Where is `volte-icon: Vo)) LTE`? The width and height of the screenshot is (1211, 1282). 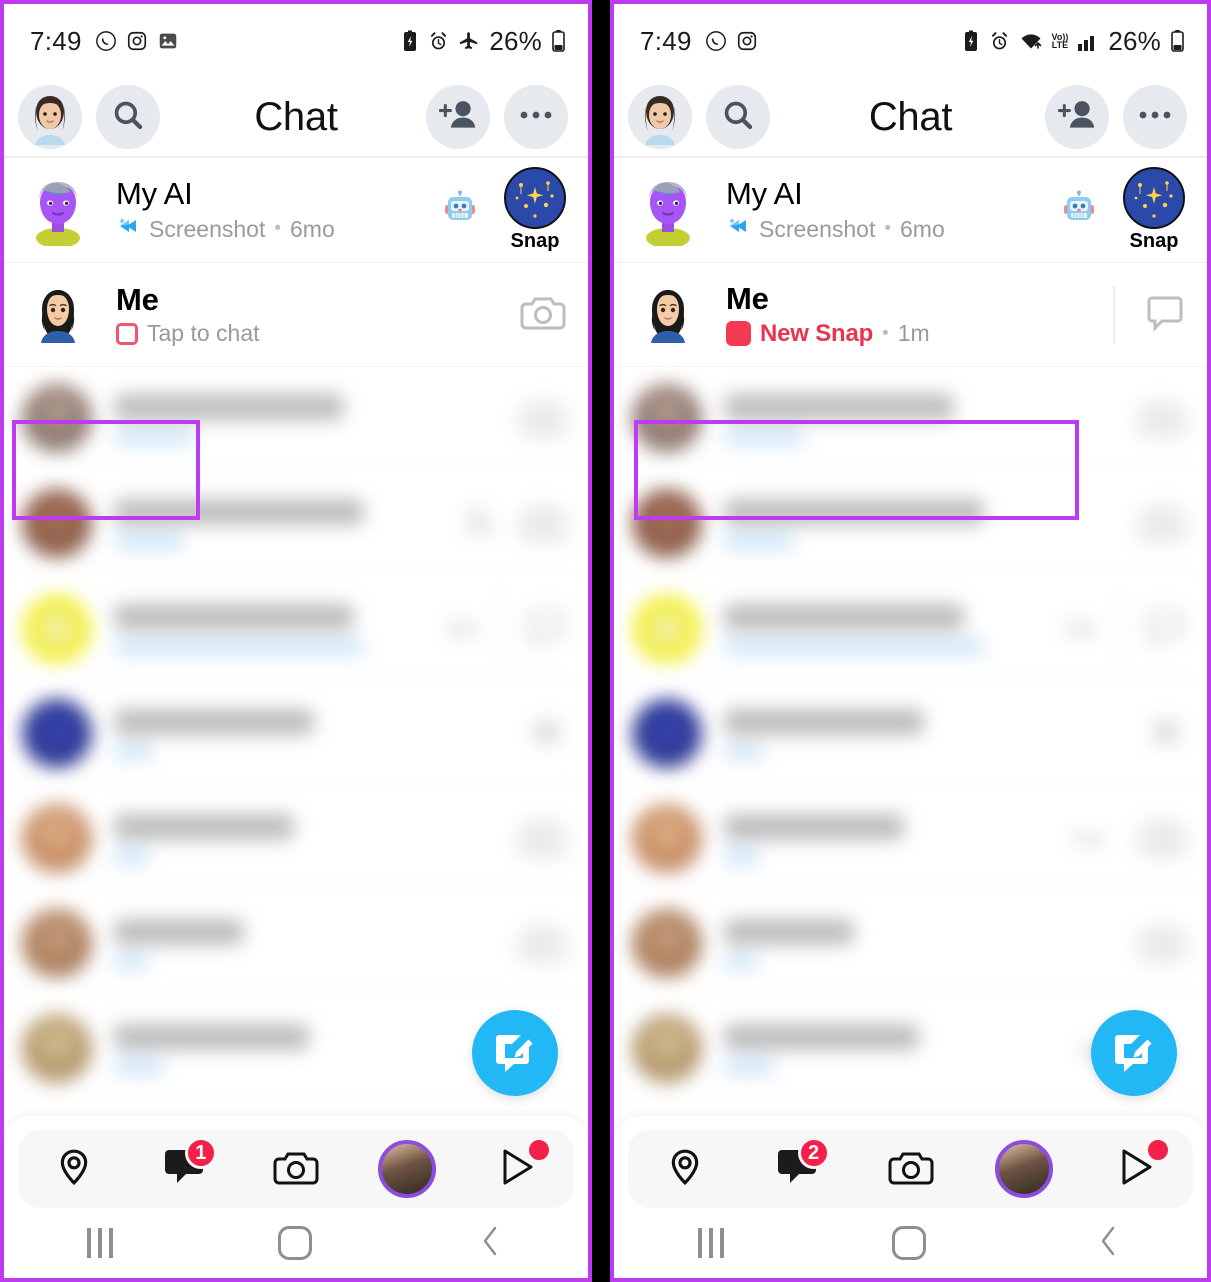 volte-icon: Vo)) LTE is located at coordinates (1060, 41).